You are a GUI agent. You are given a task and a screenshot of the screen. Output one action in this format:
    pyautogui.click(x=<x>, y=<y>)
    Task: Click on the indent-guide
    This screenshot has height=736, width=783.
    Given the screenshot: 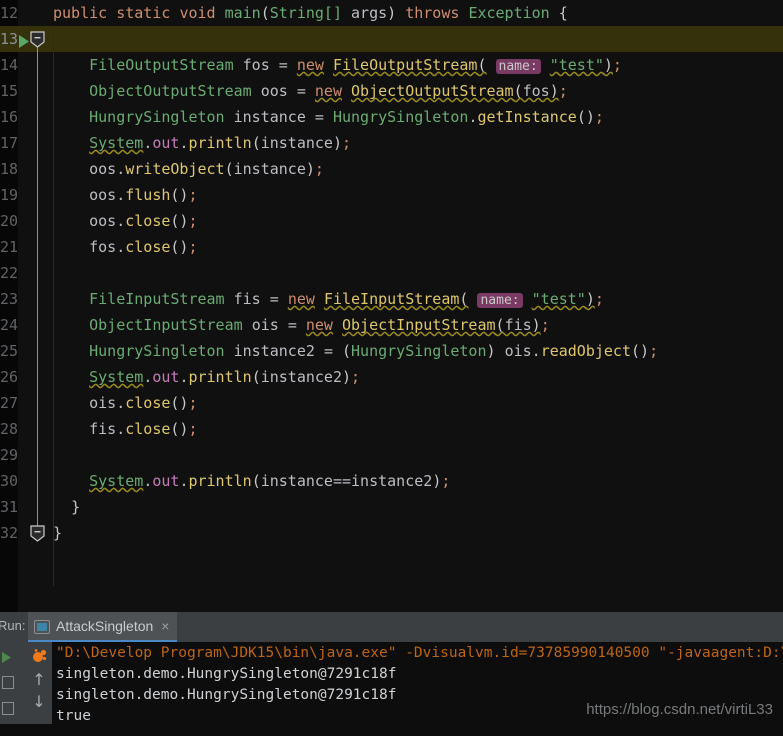 What is the action you would take?
    pyautogui.click(x=53, y=306)
    